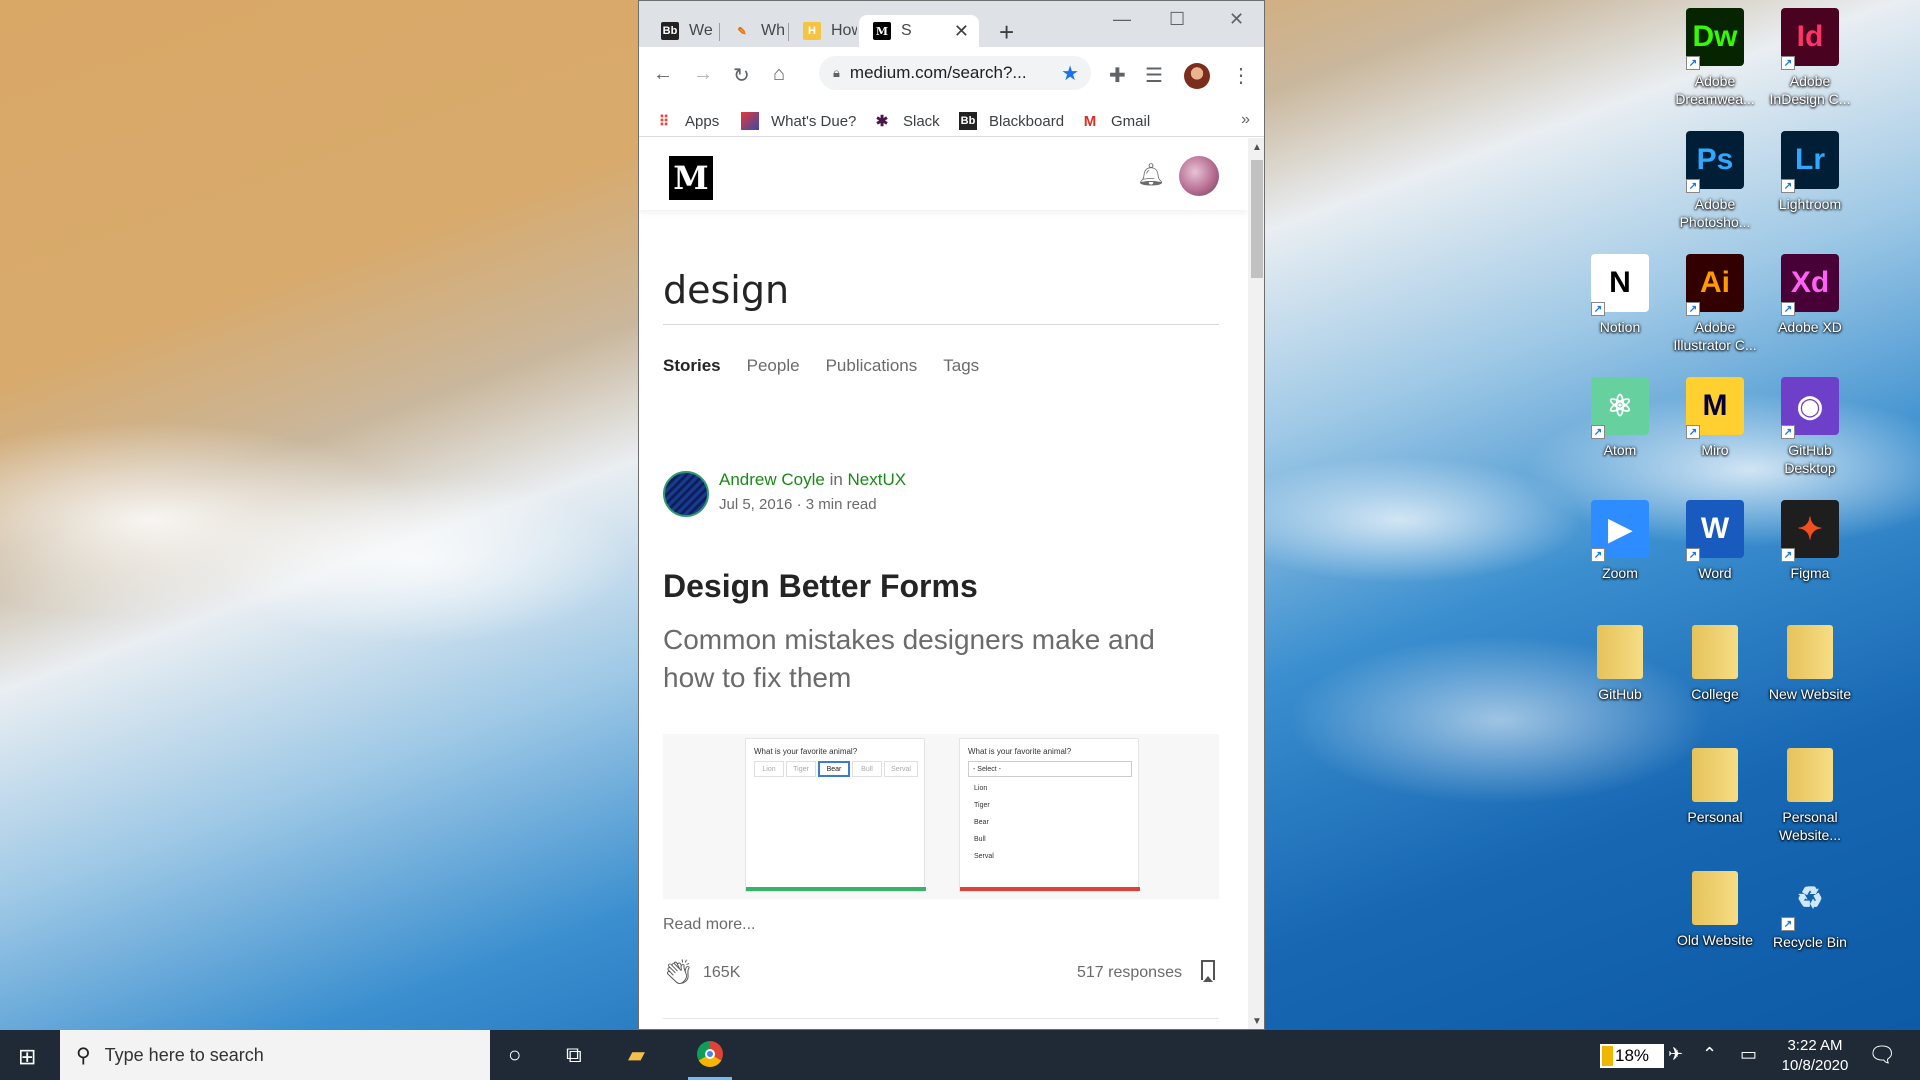  What do you see at coordinates (670, 31) in the screenshot?
I see `blackboard-favicon-icon: Bb` at bounding box center [670, 31].